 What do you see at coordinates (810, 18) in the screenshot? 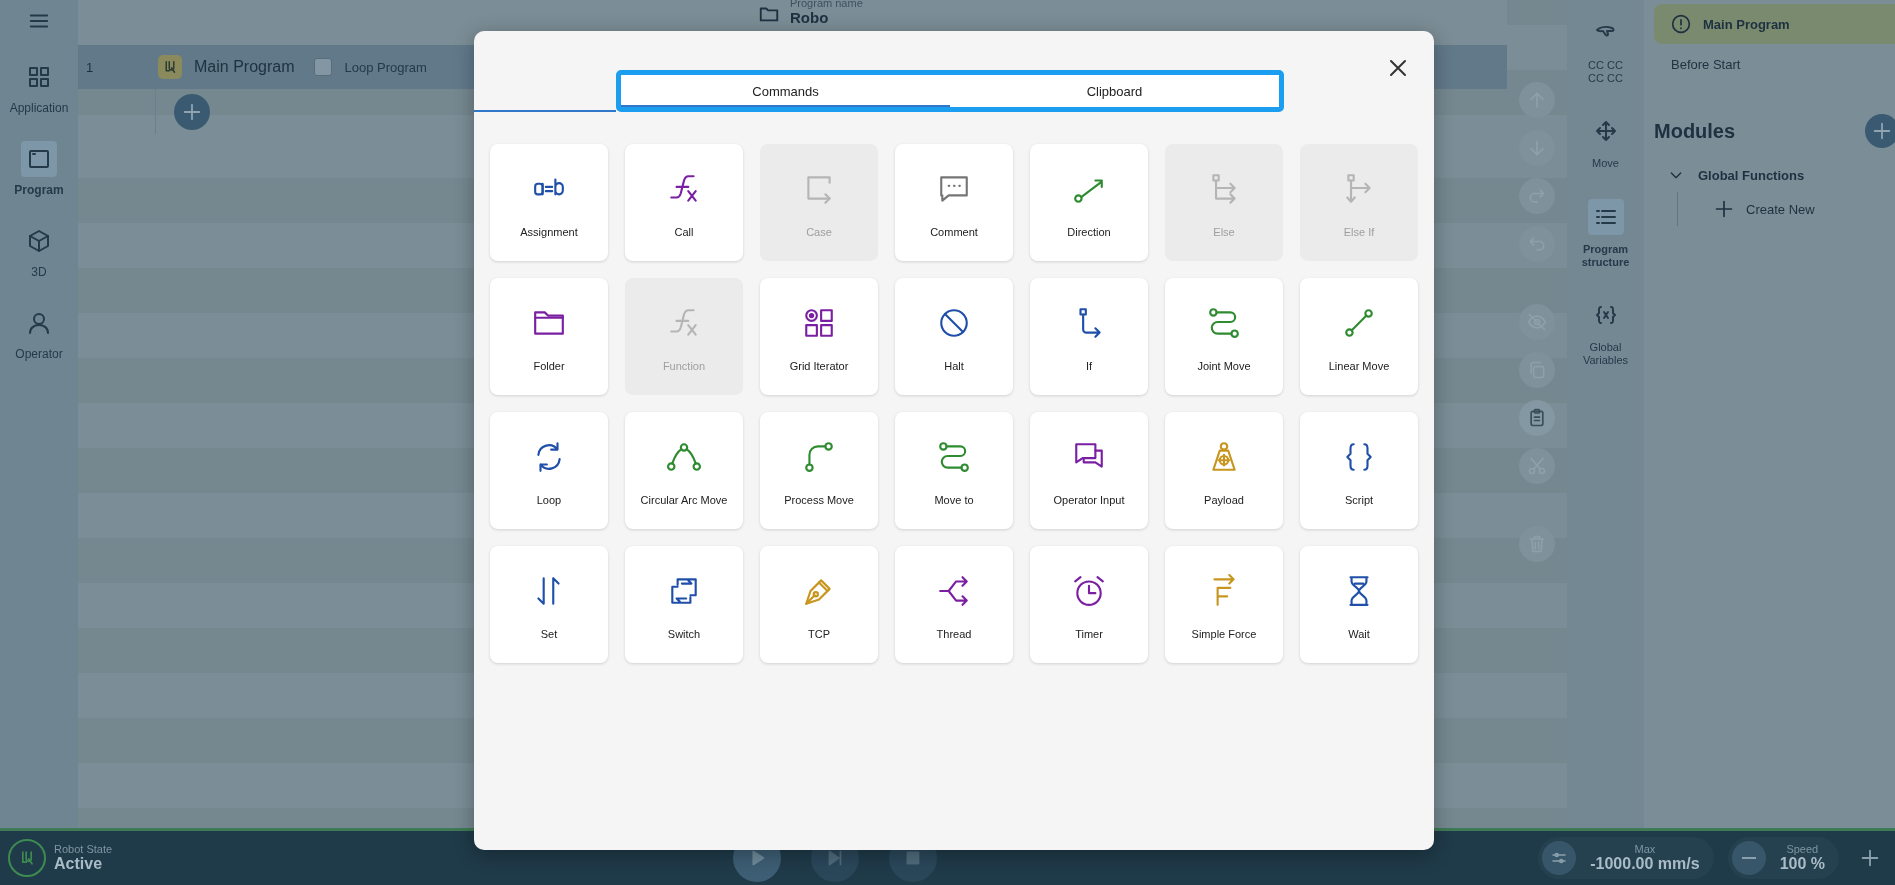
I see `program-name: Robo` at bounding box center [810, 18].